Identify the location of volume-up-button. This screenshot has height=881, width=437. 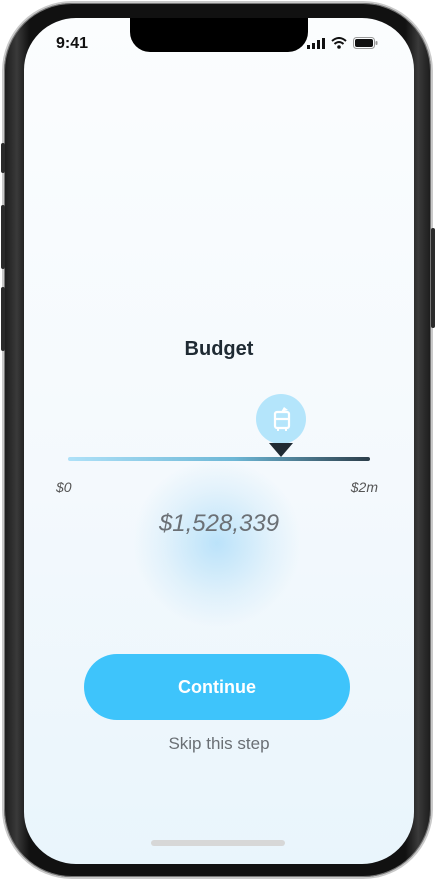
(3, 237).